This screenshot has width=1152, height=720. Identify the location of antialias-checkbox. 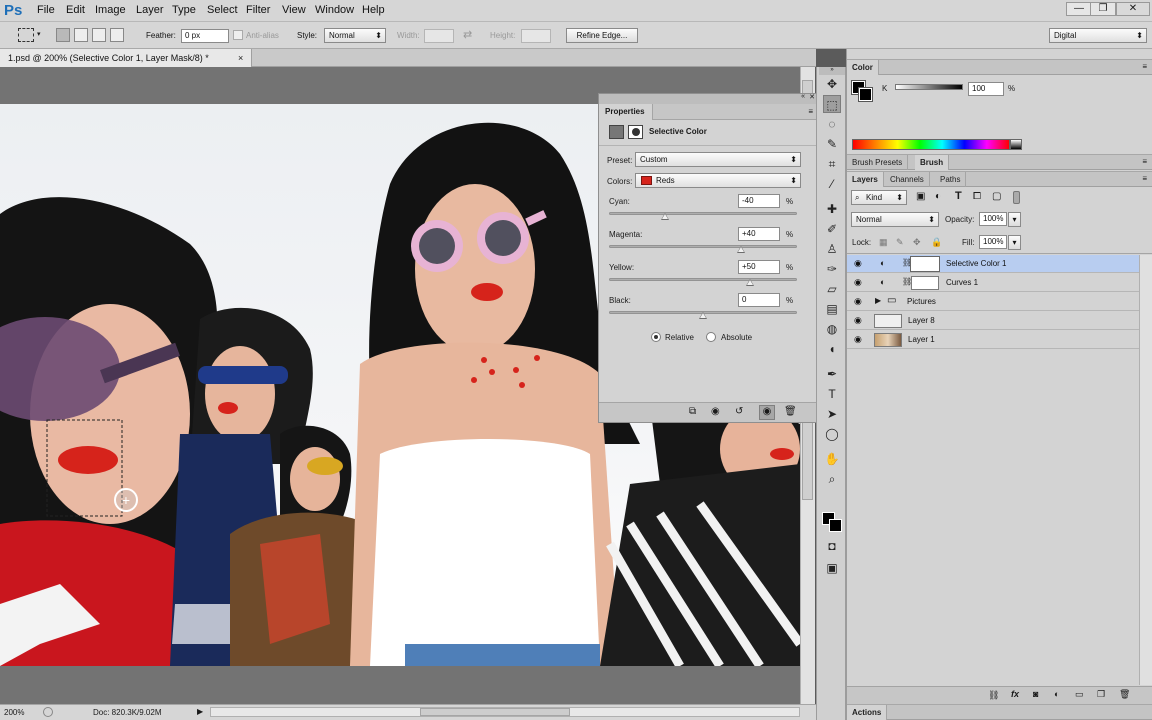
(238, 35).